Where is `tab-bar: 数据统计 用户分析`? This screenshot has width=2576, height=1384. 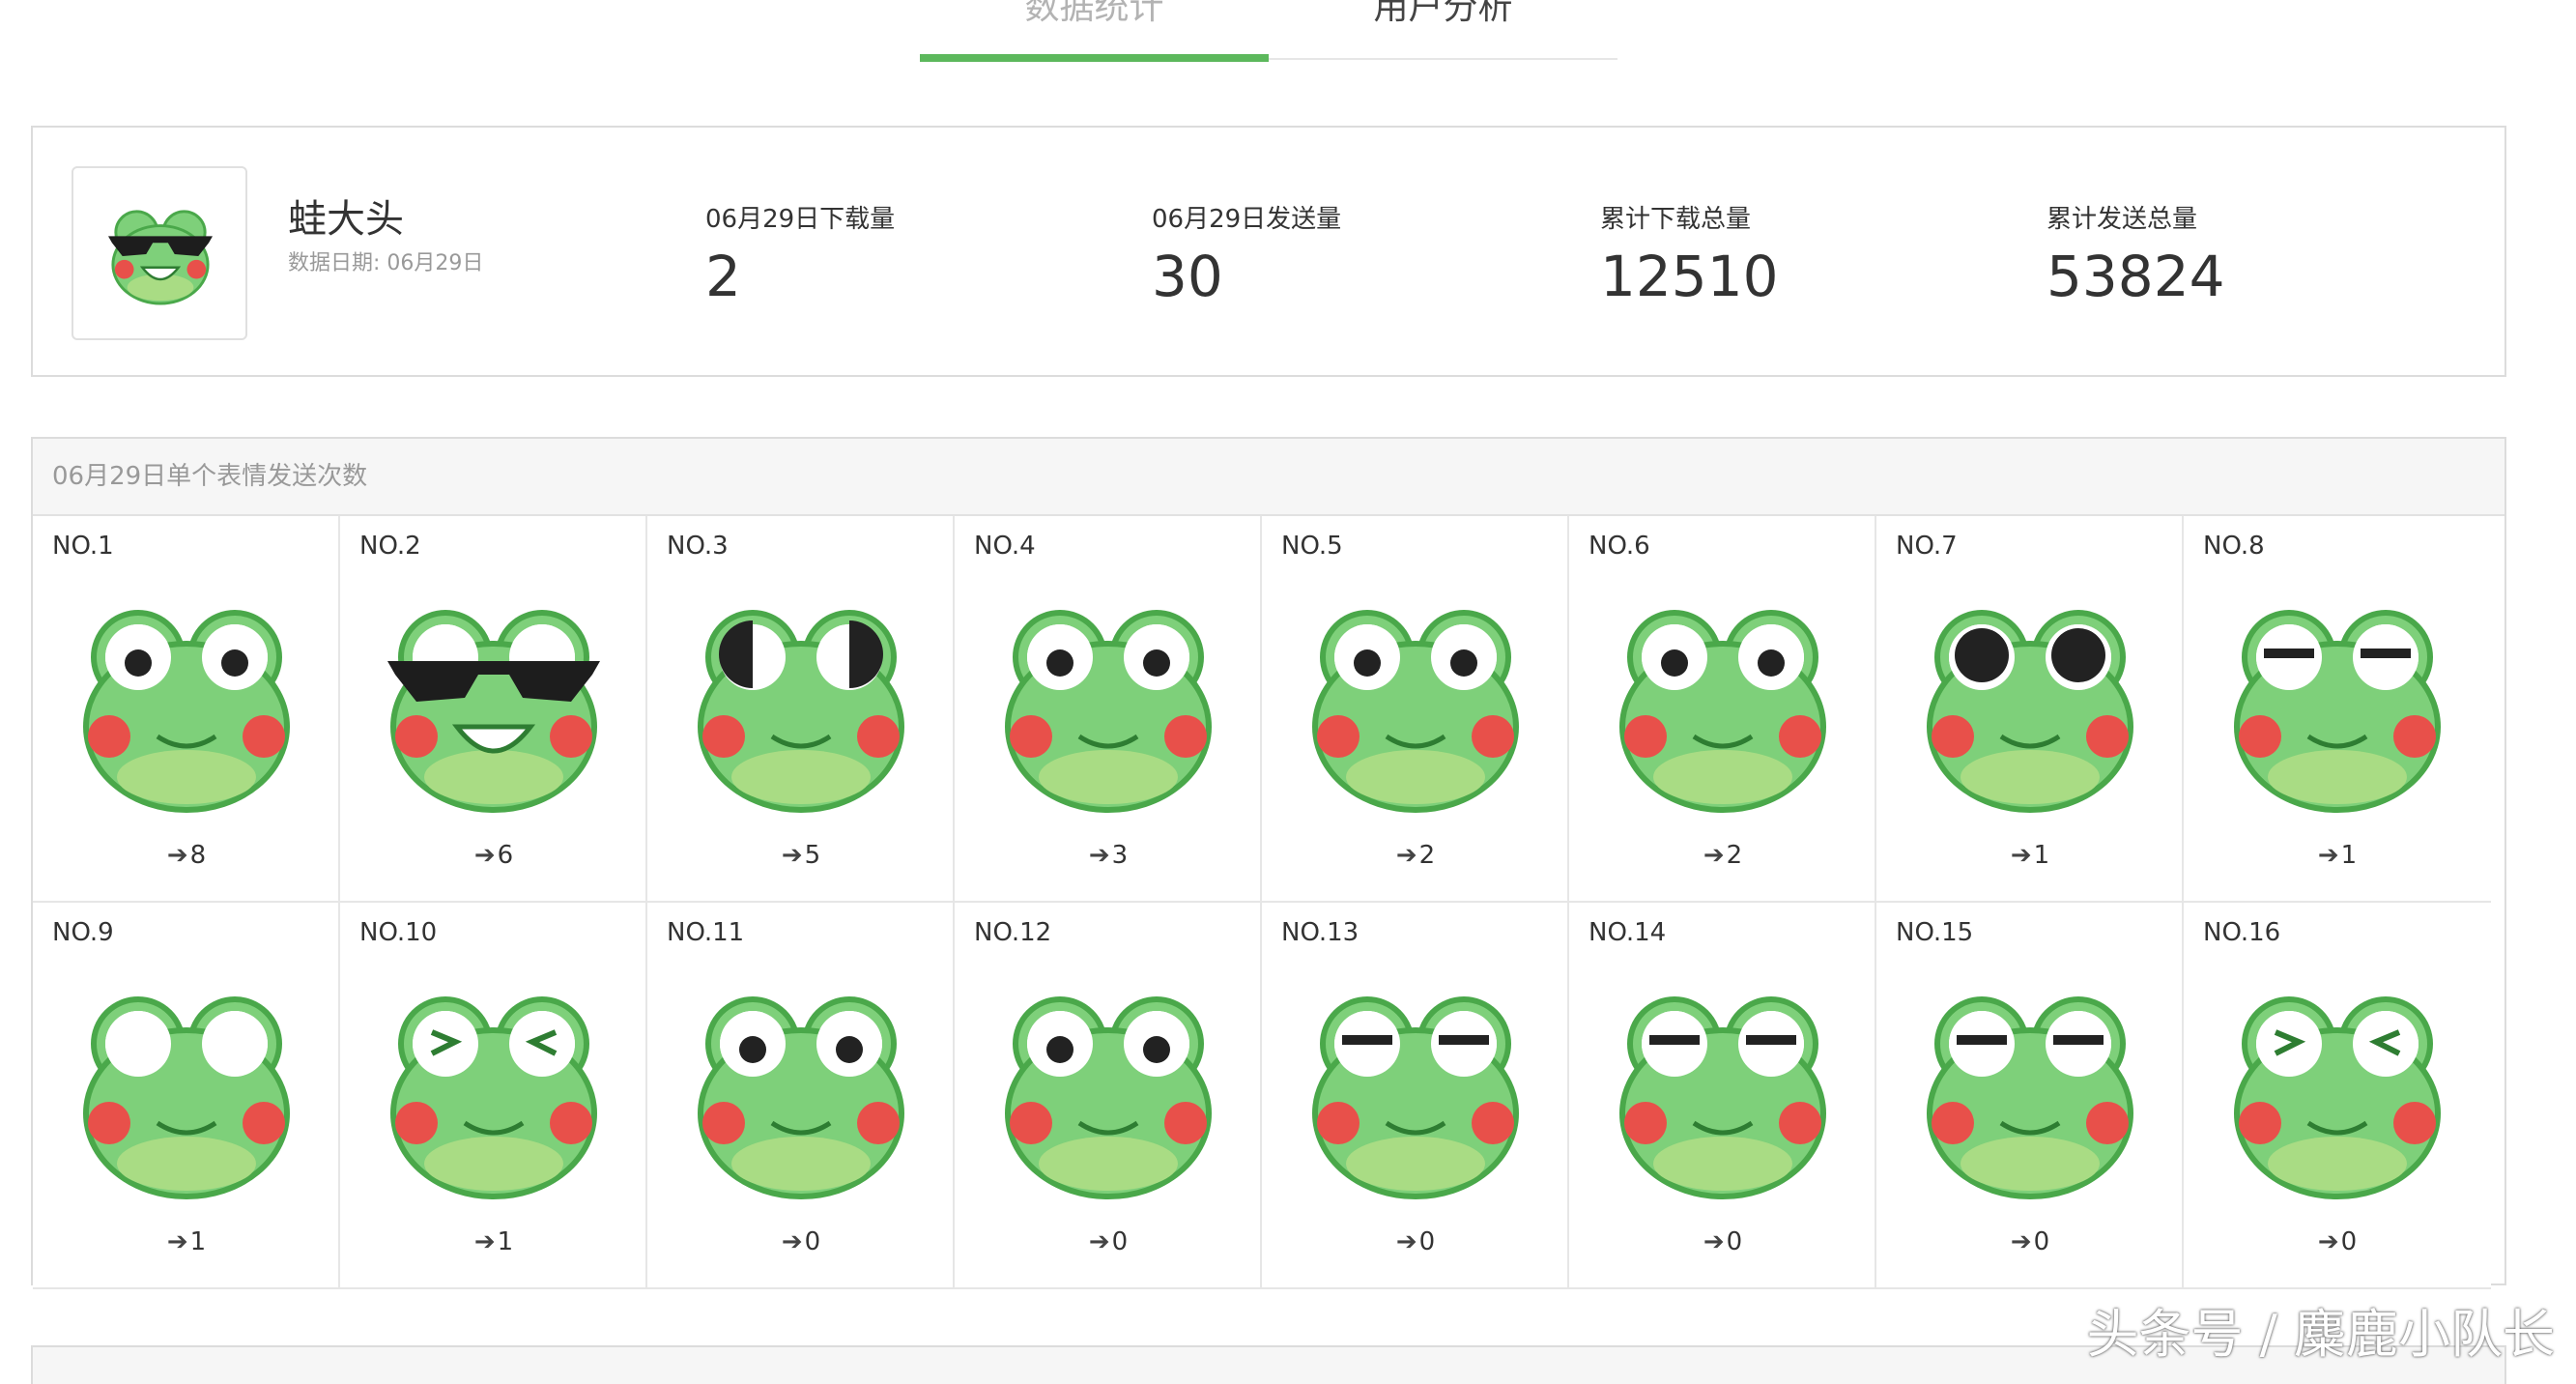
tab-bar: 数据统计 用户分析 is located at coordinates (1269, 31).